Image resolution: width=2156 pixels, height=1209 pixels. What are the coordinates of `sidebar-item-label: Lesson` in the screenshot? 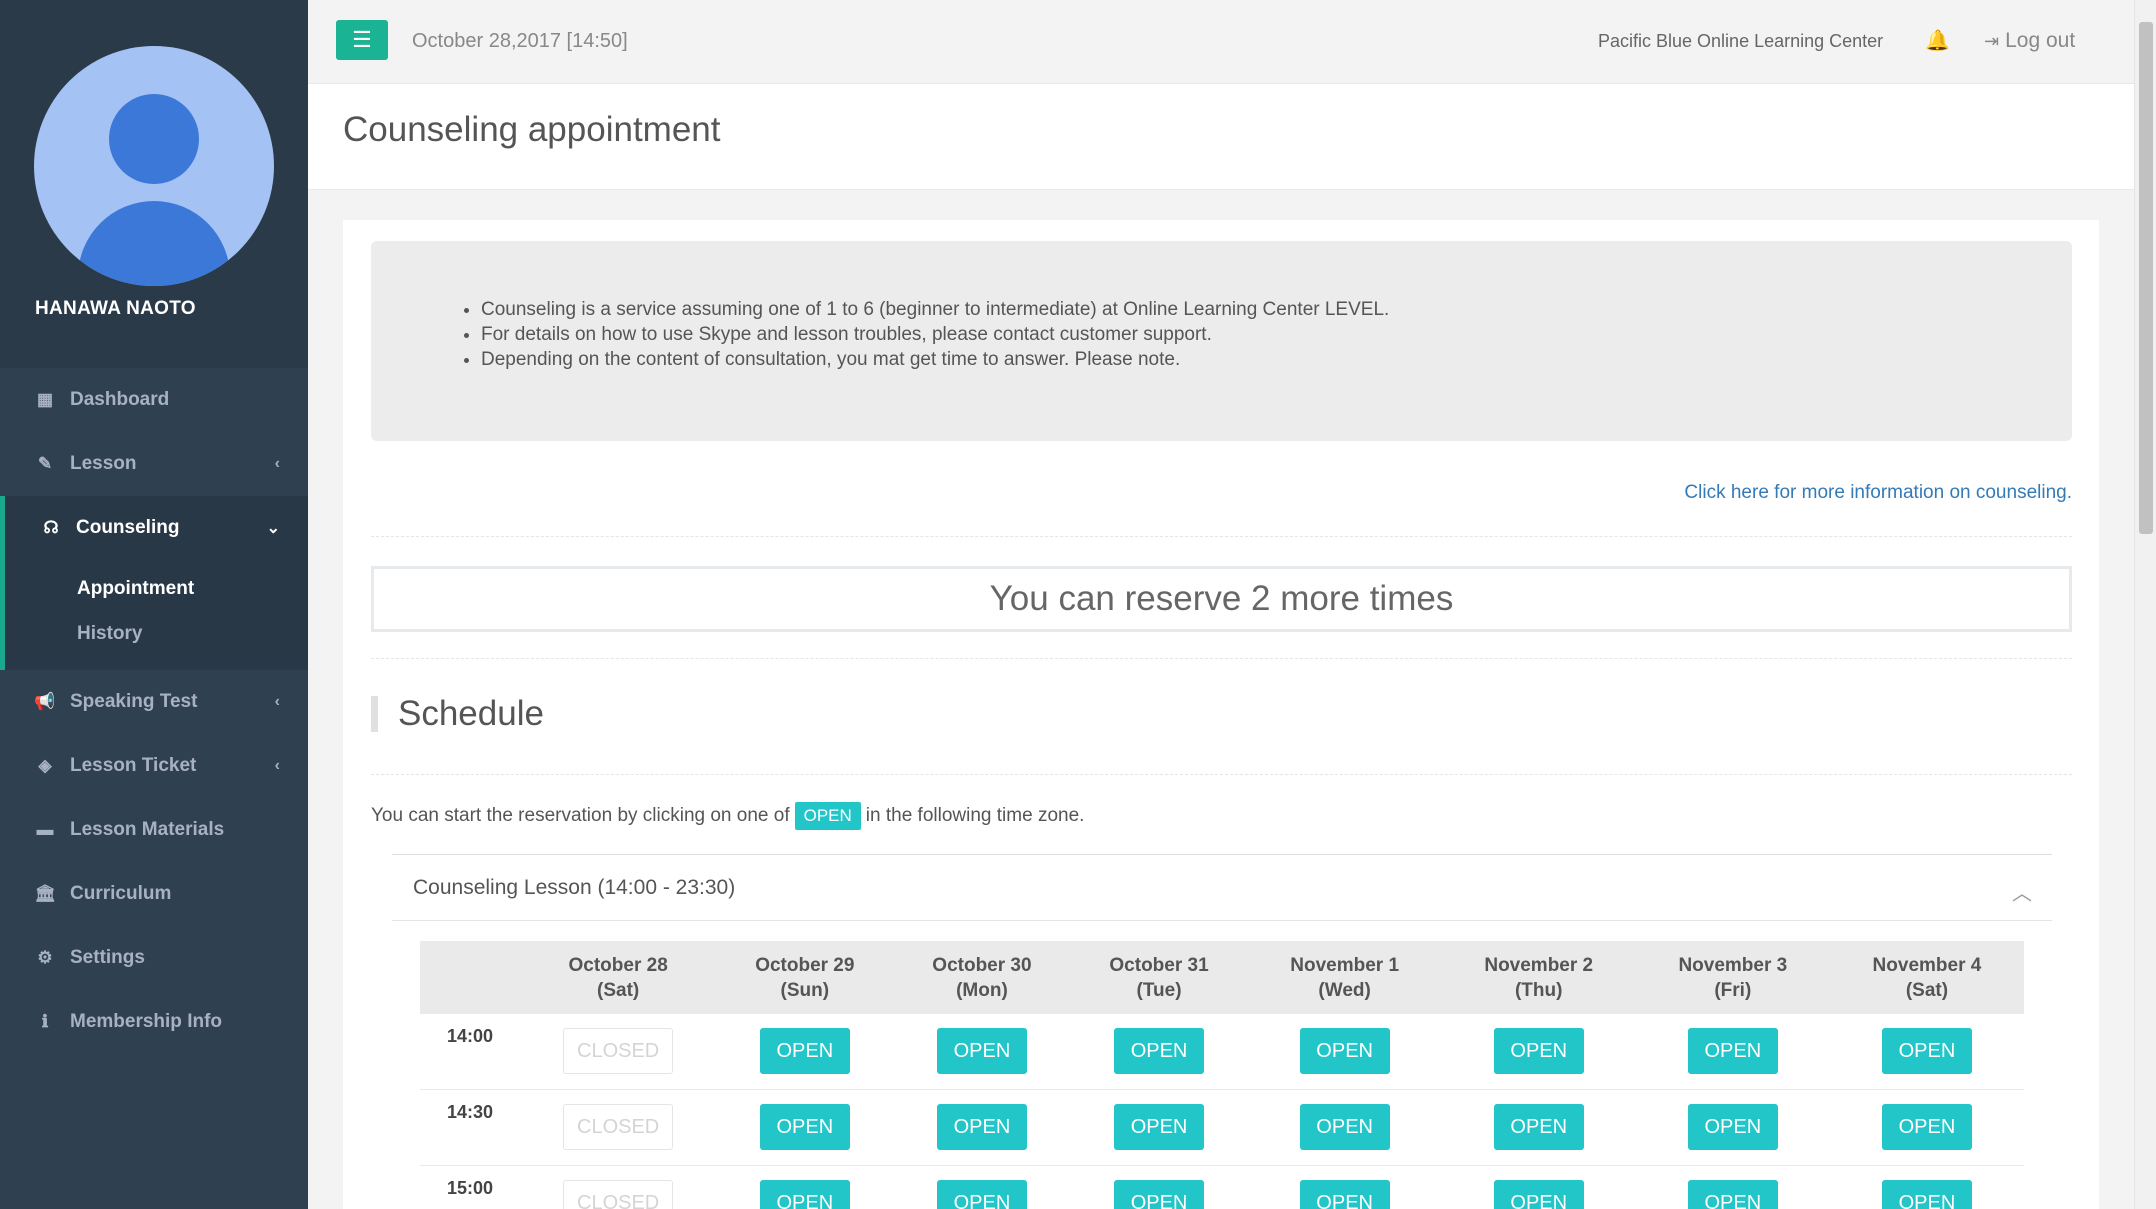 It's located at (103, 463).